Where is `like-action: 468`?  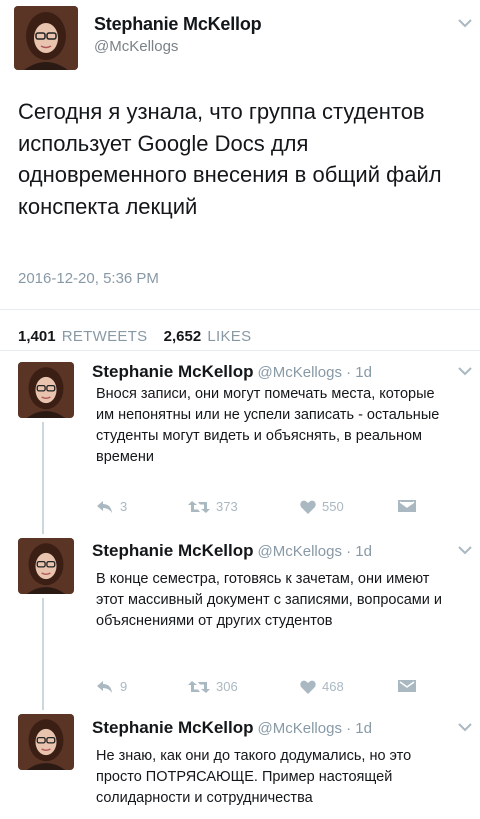
like-action: 468 is located at coordinates (322, 686).